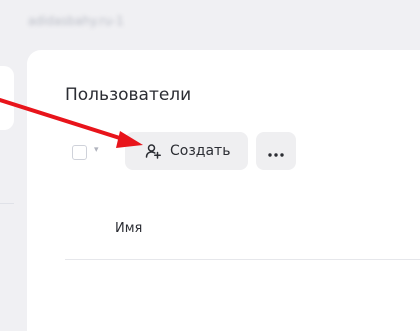 This screenshot has height=331, width=420. I want to click on org-name: adidasbahy.ru-1, so click(76, 21).